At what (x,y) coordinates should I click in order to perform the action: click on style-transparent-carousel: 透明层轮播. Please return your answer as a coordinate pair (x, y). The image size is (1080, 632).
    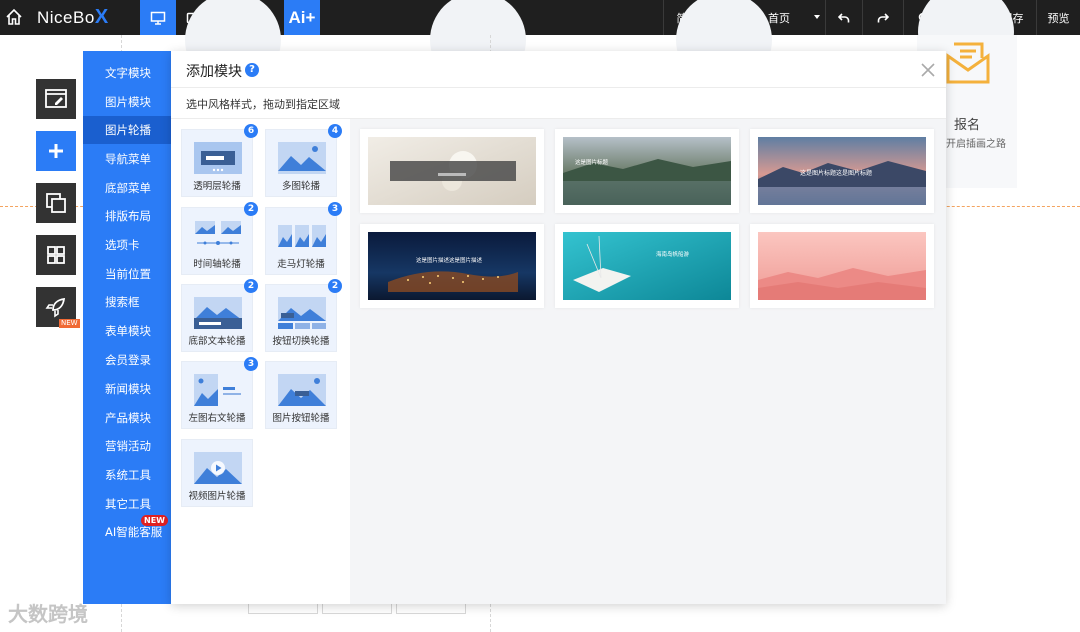
    Looking at the image, I should click on (217, 163).